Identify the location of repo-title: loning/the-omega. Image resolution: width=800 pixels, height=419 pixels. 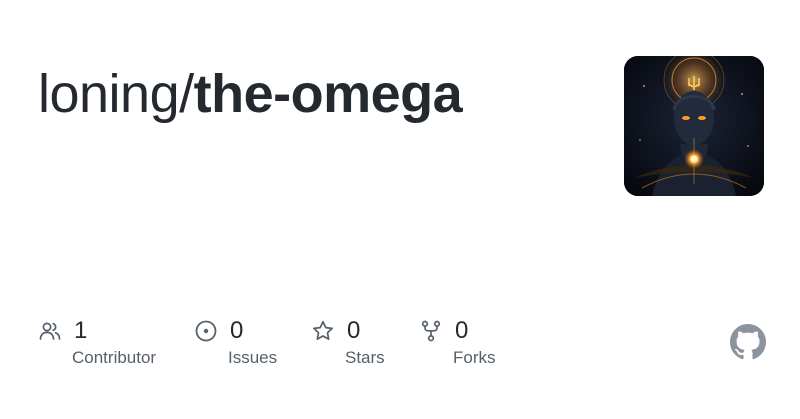
(250, 94).